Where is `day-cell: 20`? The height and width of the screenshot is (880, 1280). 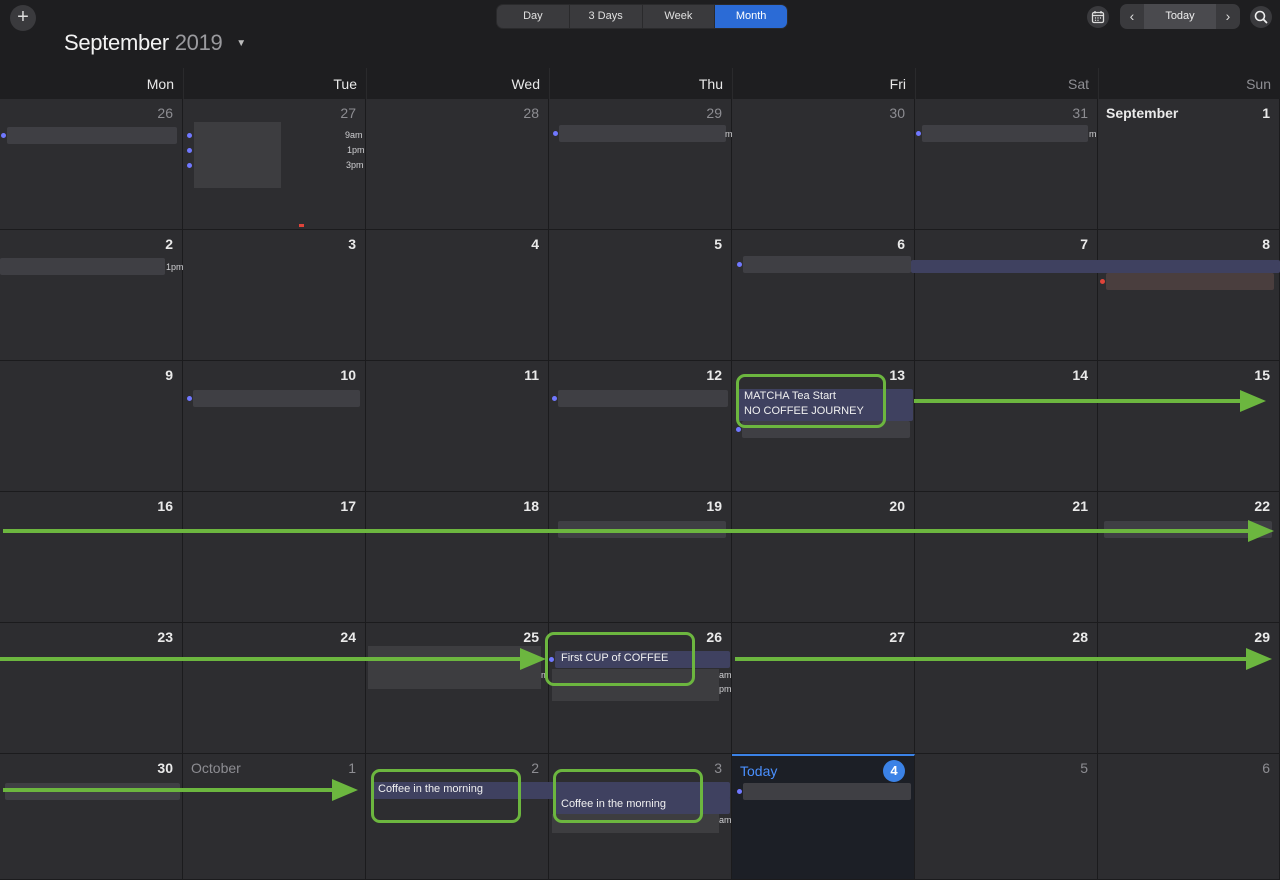 day-cell: 20 is located at coordinates (823, 557).